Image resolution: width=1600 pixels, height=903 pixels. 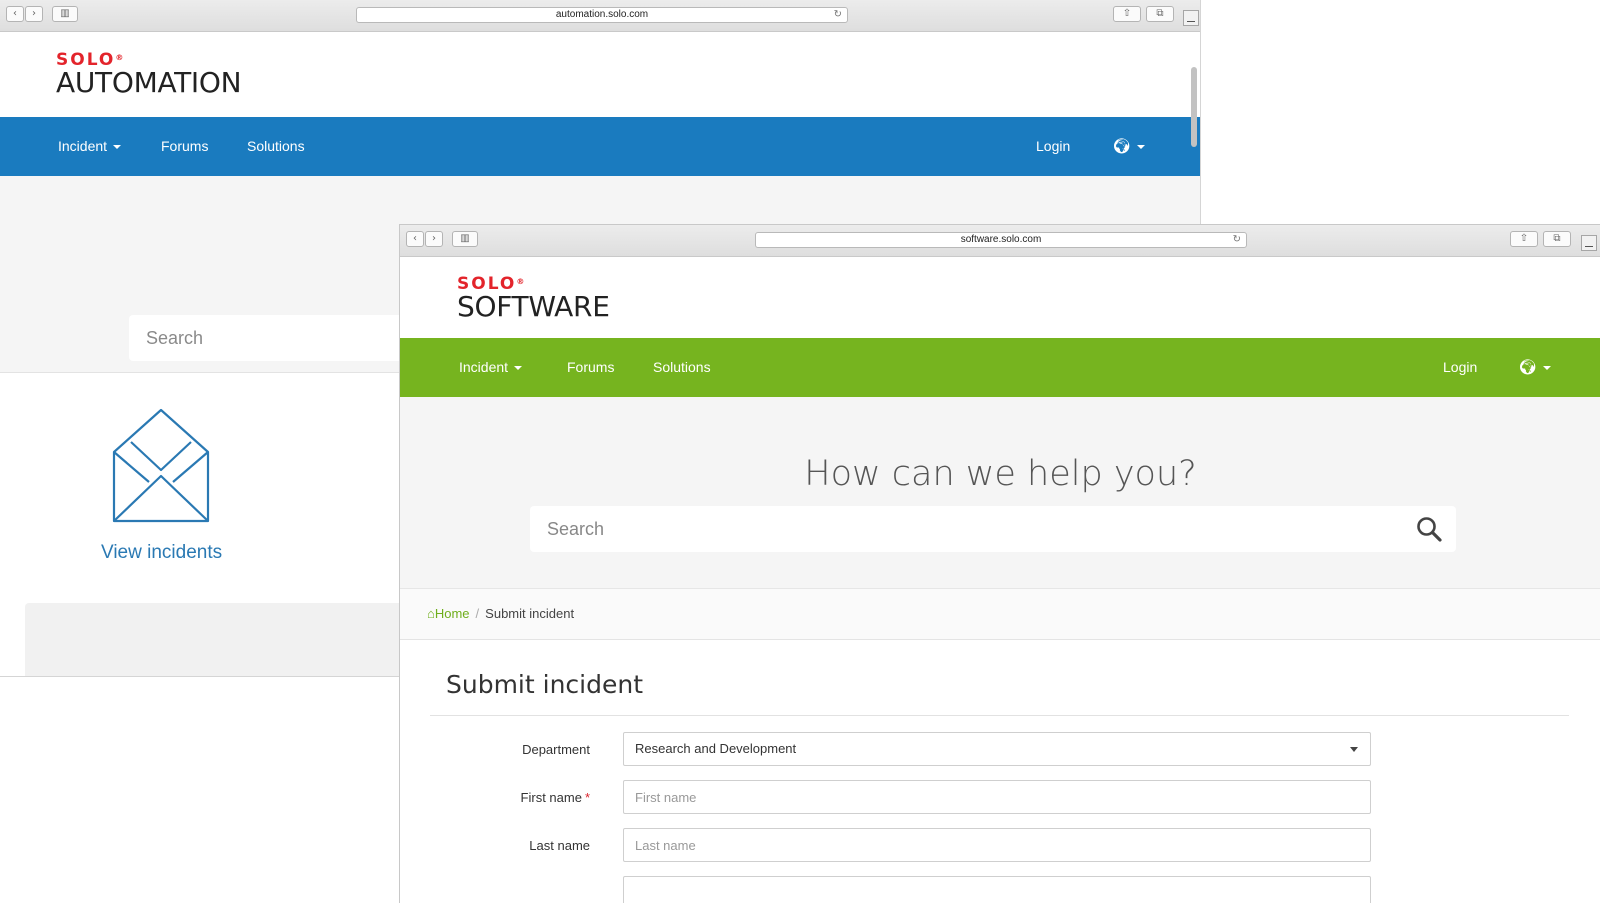 I want to click on first-name-field, so click(x=997, y=797).